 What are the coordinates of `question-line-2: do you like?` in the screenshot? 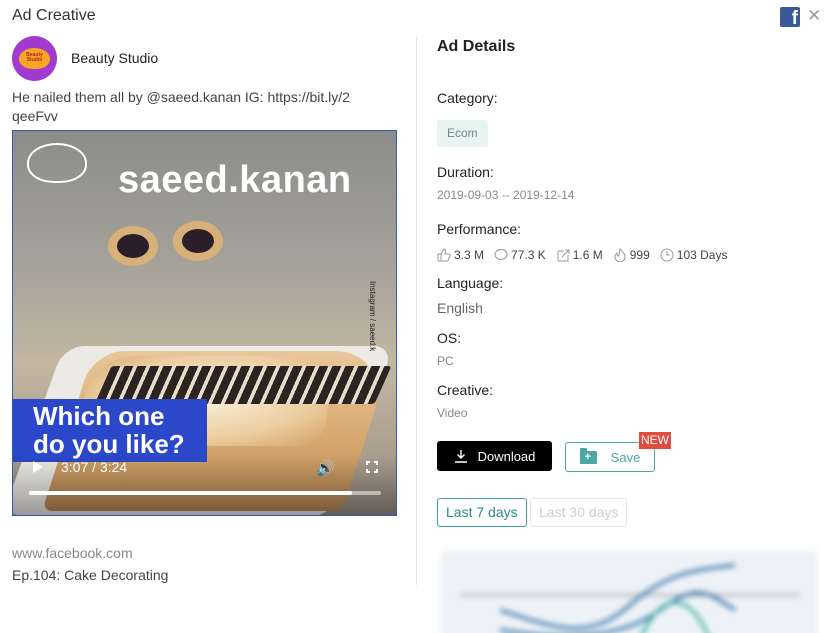 It's located at (109, 444).